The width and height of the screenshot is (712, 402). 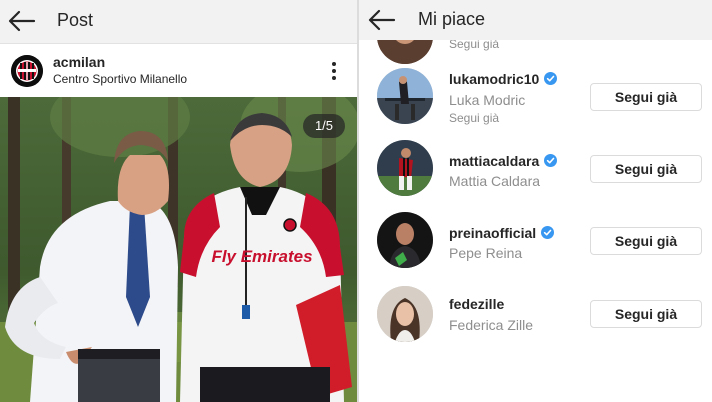 What do you see at coordinates (476, 304) in the screenshot?
I see `username: fedezille` at bounding box center [476, 304].